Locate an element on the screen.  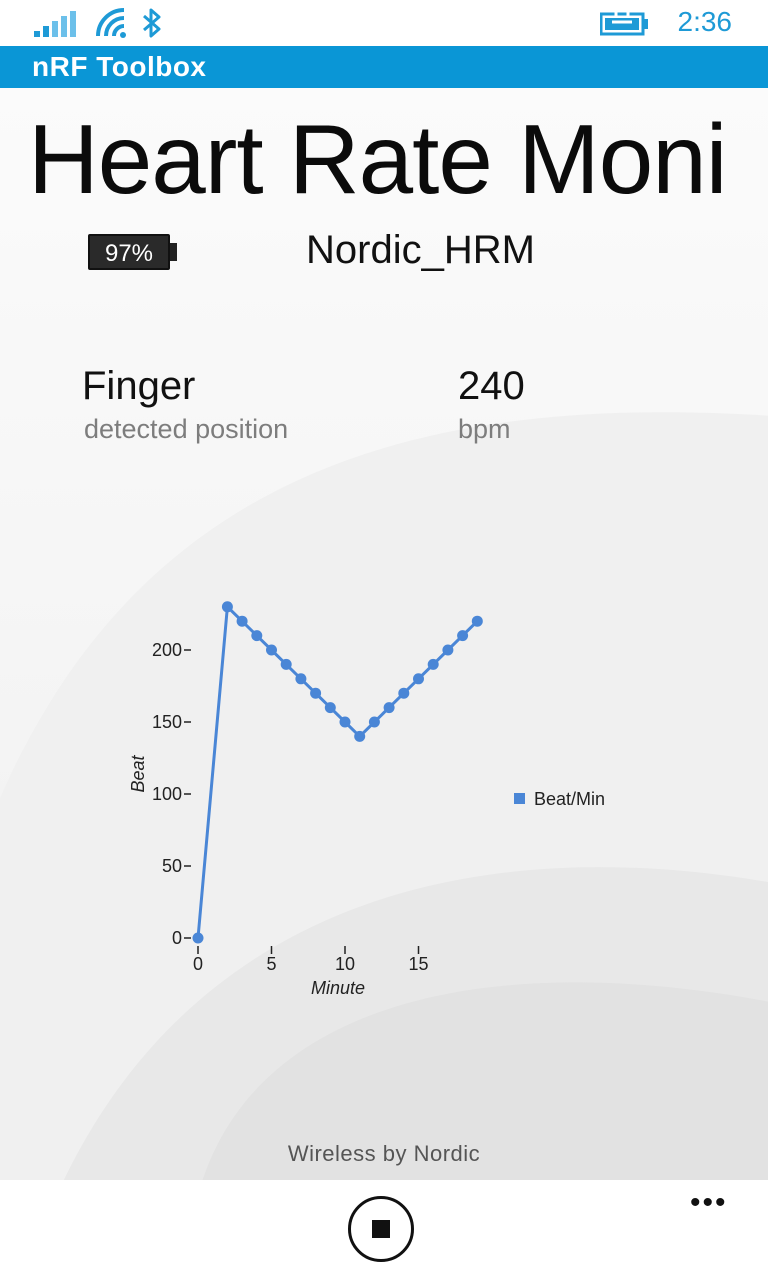
sensor-position-label: detected position is located at coordinates (186, 429).